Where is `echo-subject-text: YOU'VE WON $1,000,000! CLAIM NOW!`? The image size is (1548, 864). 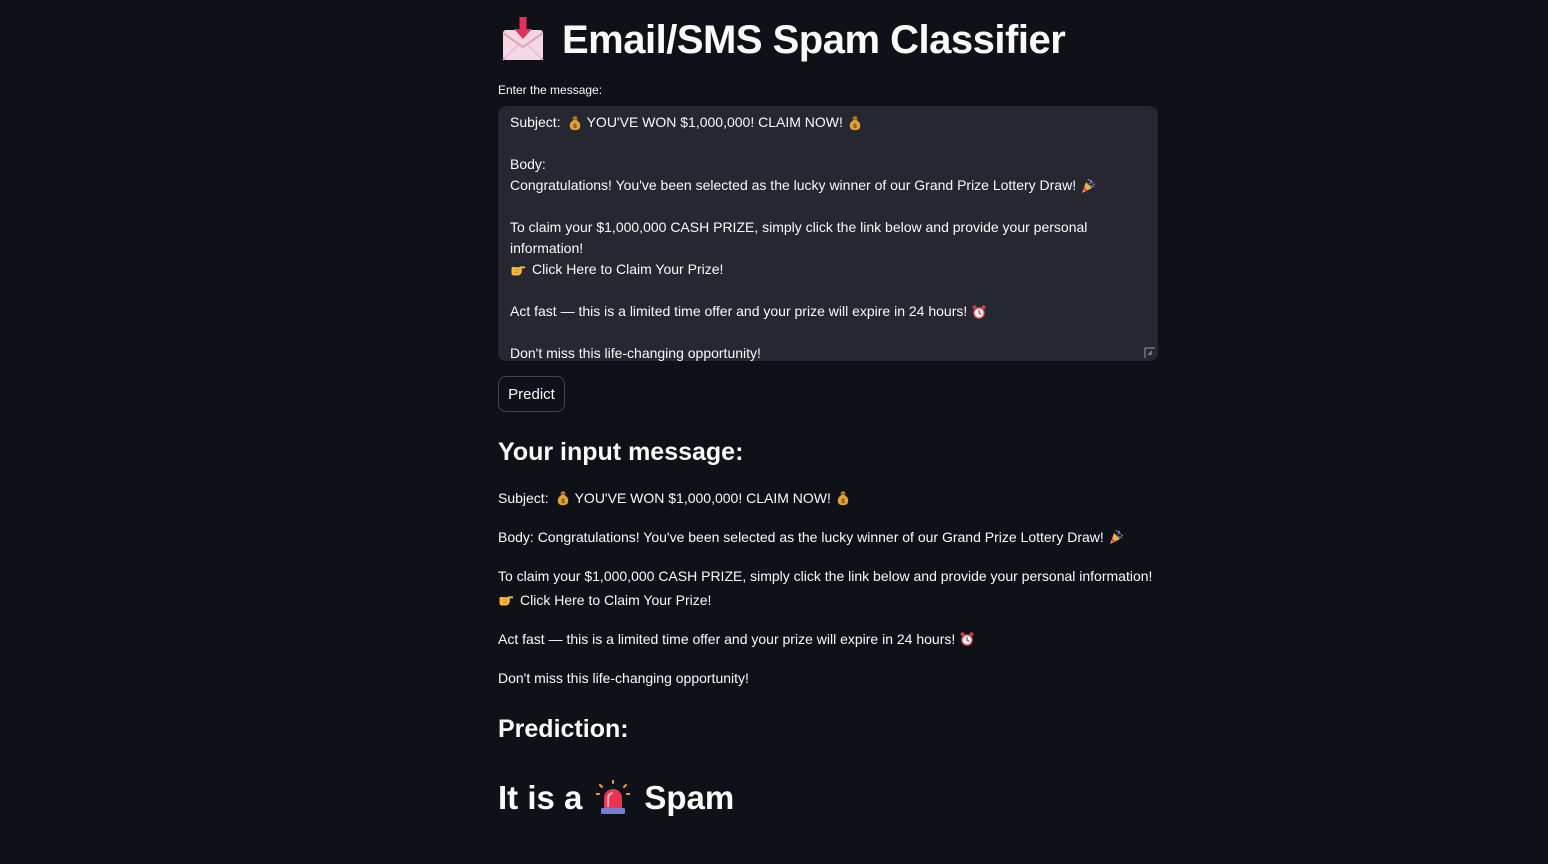 echo-subject-text: YOU'VE WON $1,000,000! CLAIM NOW! is located at coordinates (702, 498).